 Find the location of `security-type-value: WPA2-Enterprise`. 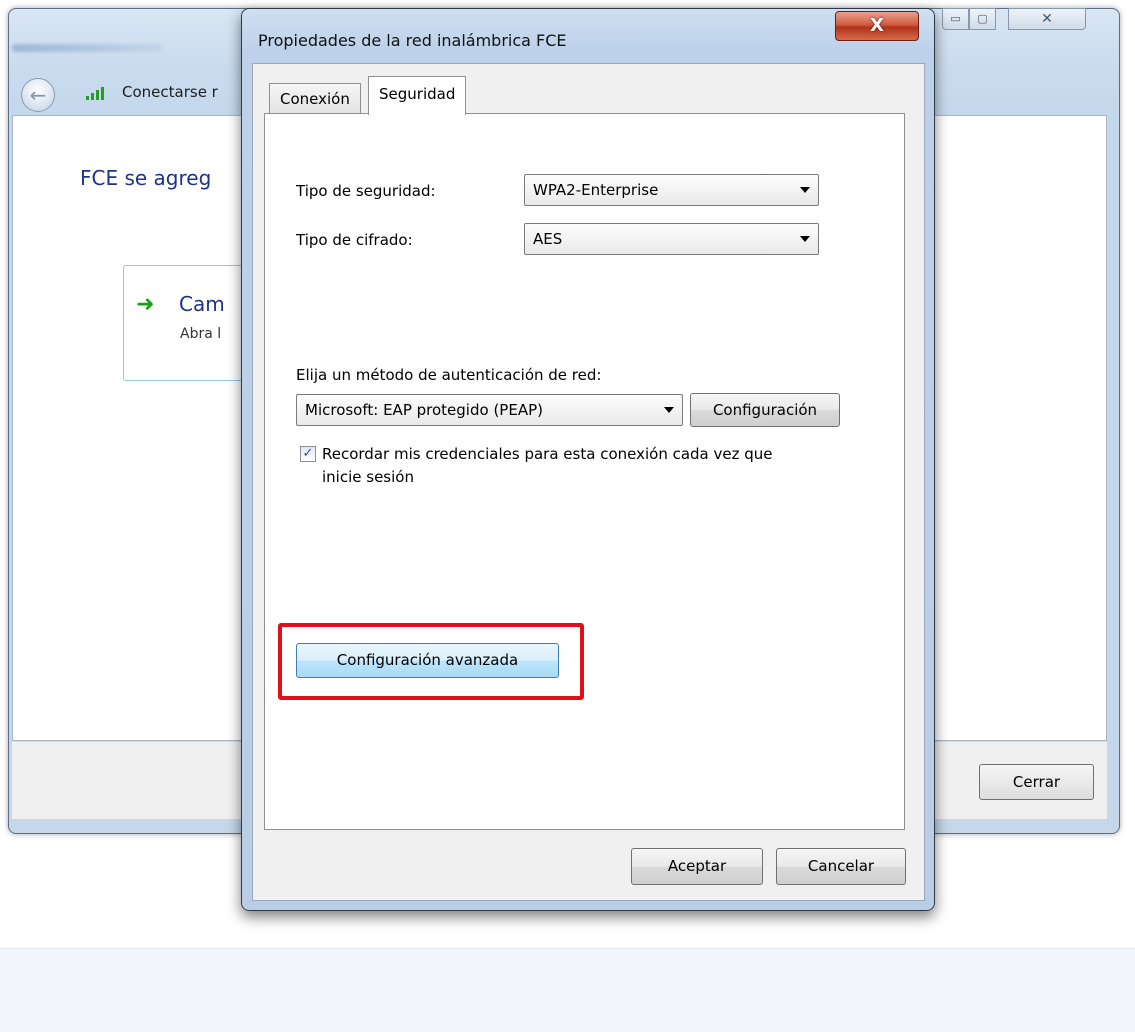

security-type-value: WPA2-Enterprise is located at coordinates (596, 190).